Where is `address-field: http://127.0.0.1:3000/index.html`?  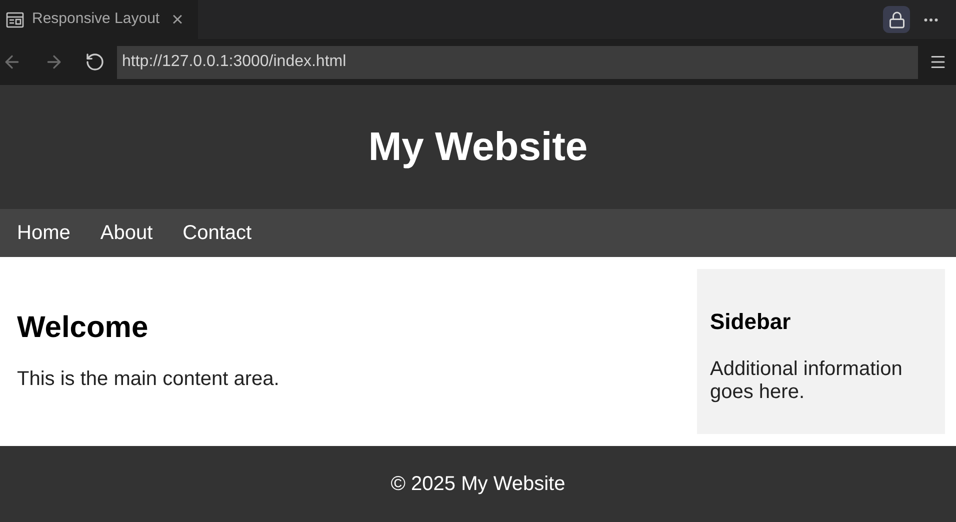
address-field: http://127.0.0.1:3000/index.html is located at coordinates (517, 62).